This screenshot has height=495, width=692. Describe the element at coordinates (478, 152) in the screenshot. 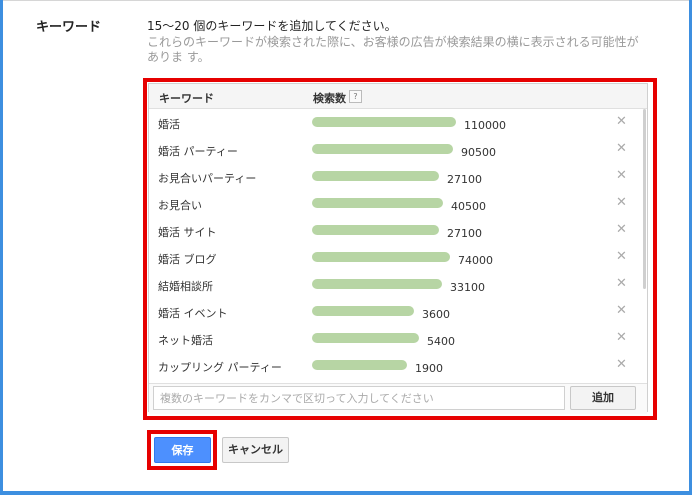

I see `search-volume: 90500` at that location.